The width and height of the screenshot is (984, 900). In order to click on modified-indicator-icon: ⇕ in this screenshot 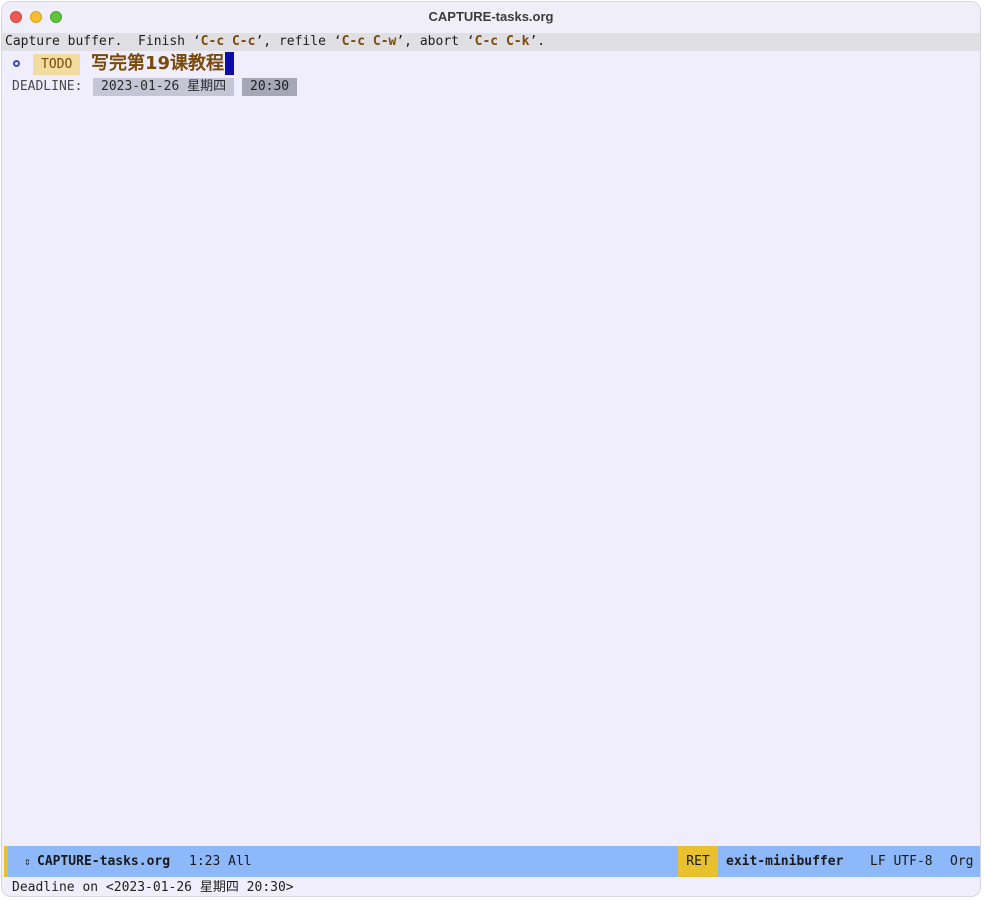, I will do `click(27, 861)`.